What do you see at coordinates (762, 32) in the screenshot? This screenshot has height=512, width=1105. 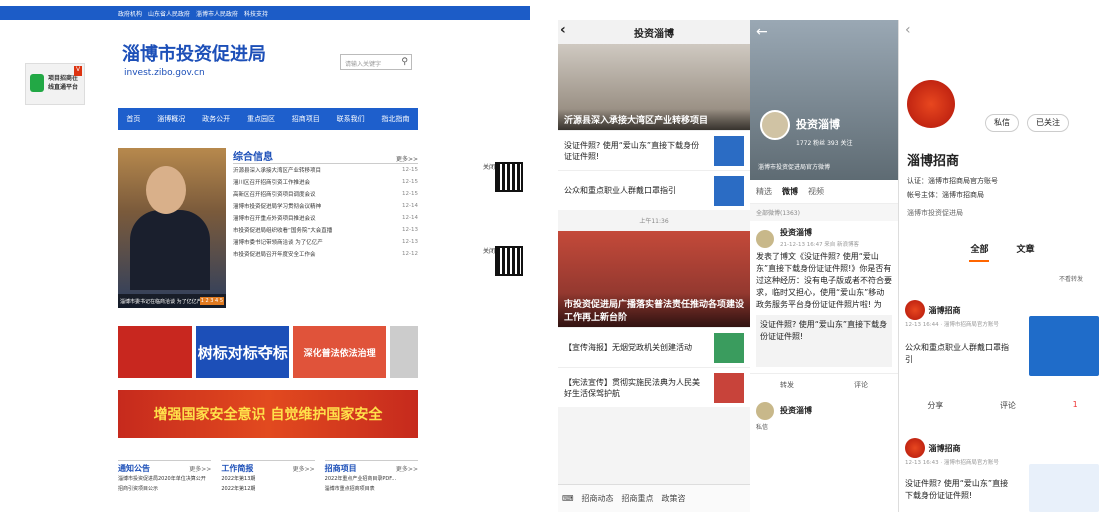 I see `back-icon: ←` at bounding box center [762, 32].